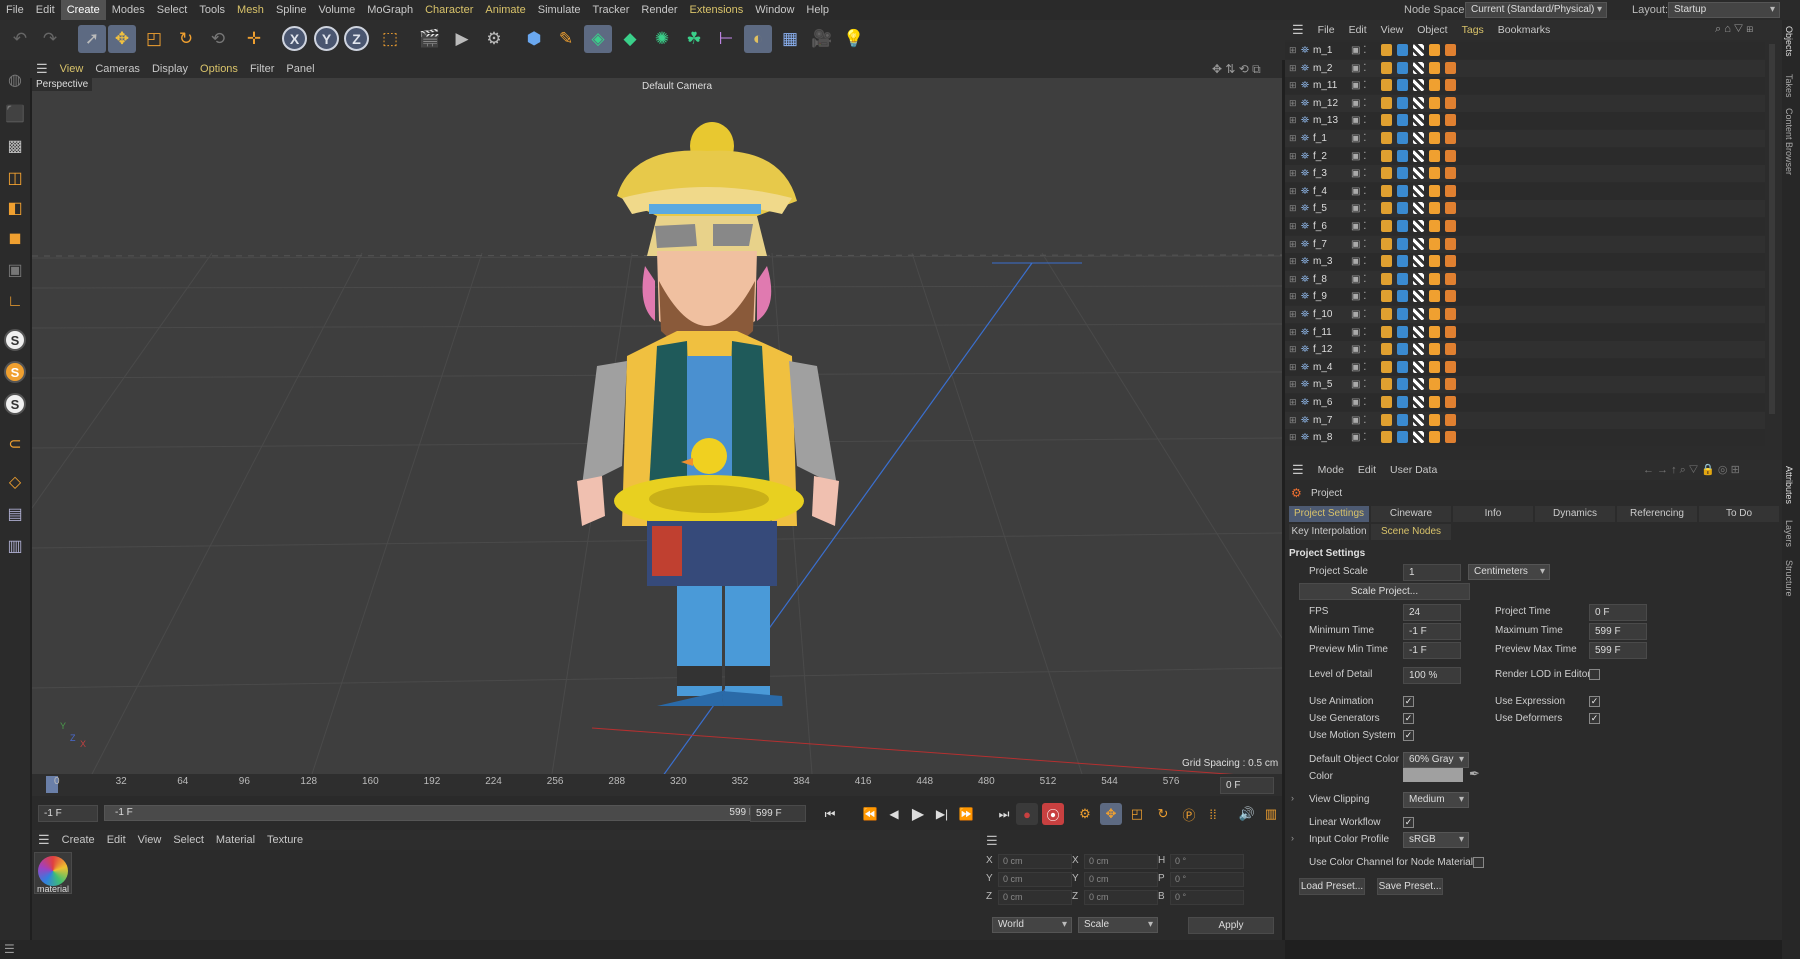 The width and height of the screenshot is (1800, 959). What do you see at coordinates (1618, 650) in the screenshot?
I see `preview-max-field: 599 F` at bounding box center [1618, 650].